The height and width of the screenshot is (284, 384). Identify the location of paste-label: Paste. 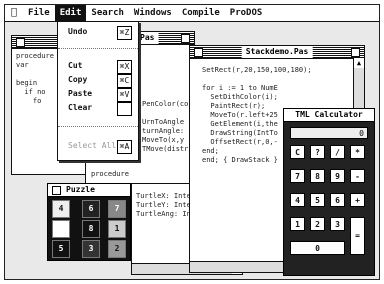
(80, 93).